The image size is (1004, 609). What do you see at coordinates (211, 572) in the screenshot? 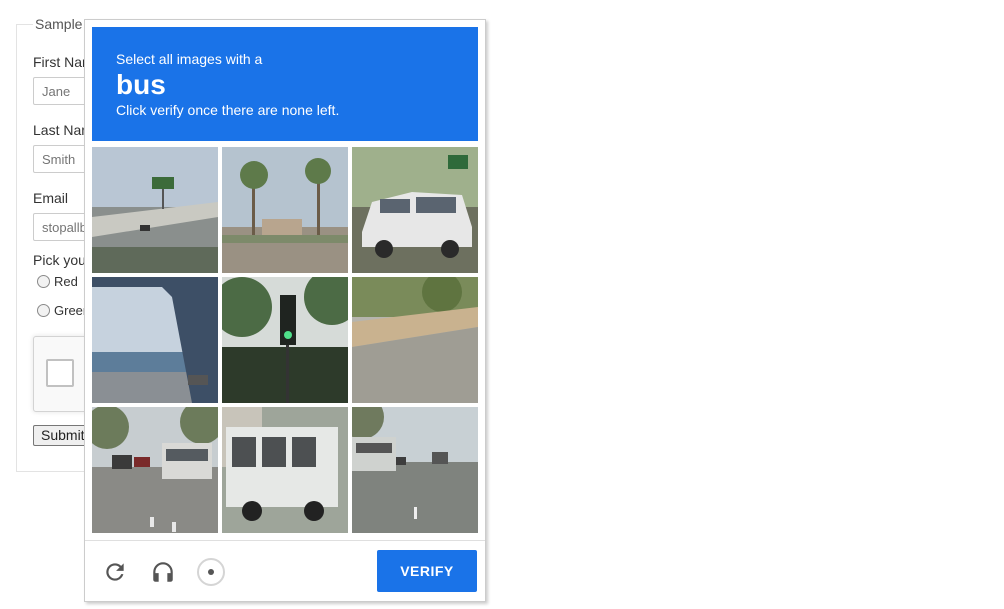
I see `info-icon` at bounding box center [211, 572].